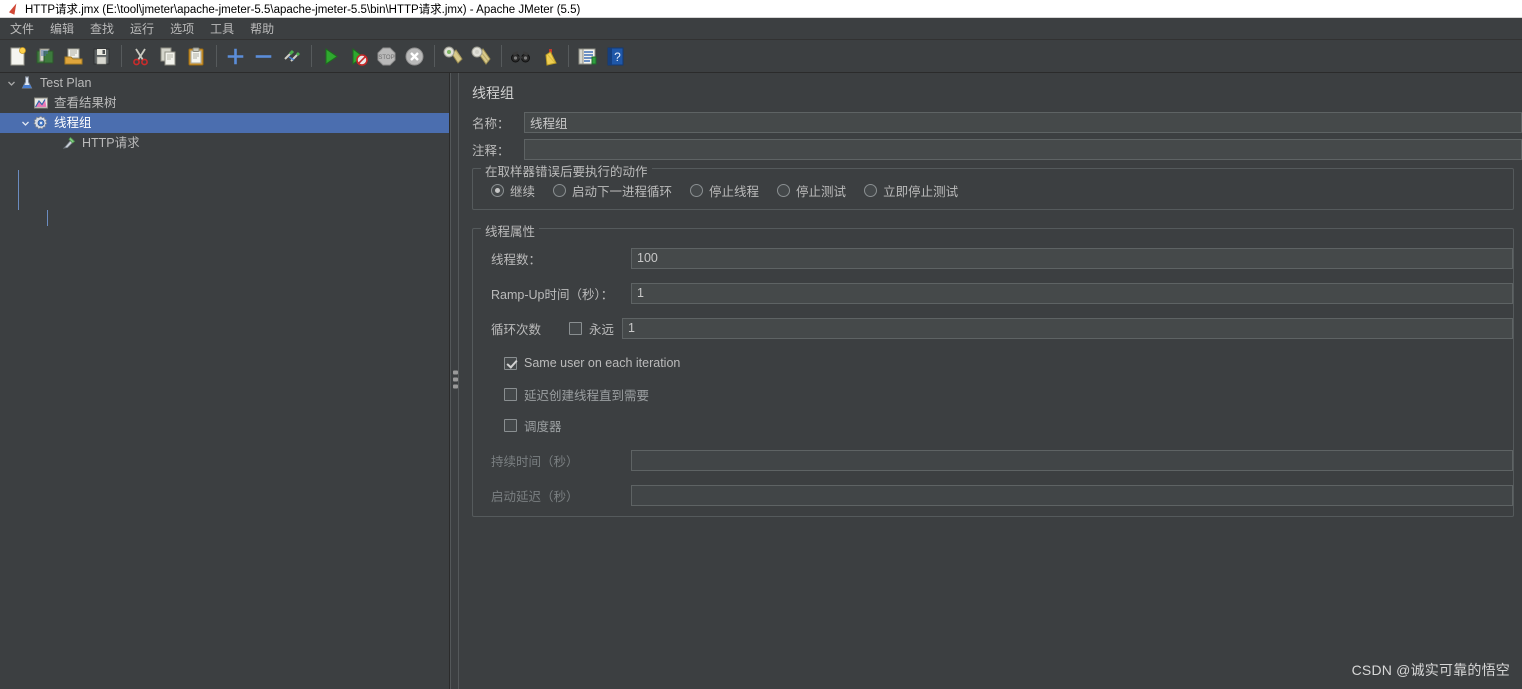 This screenshot has width=1522, height=689. Describe the element at coordinates (1072, 495) in the screenshot. I see `startup-delay-input` at that location.